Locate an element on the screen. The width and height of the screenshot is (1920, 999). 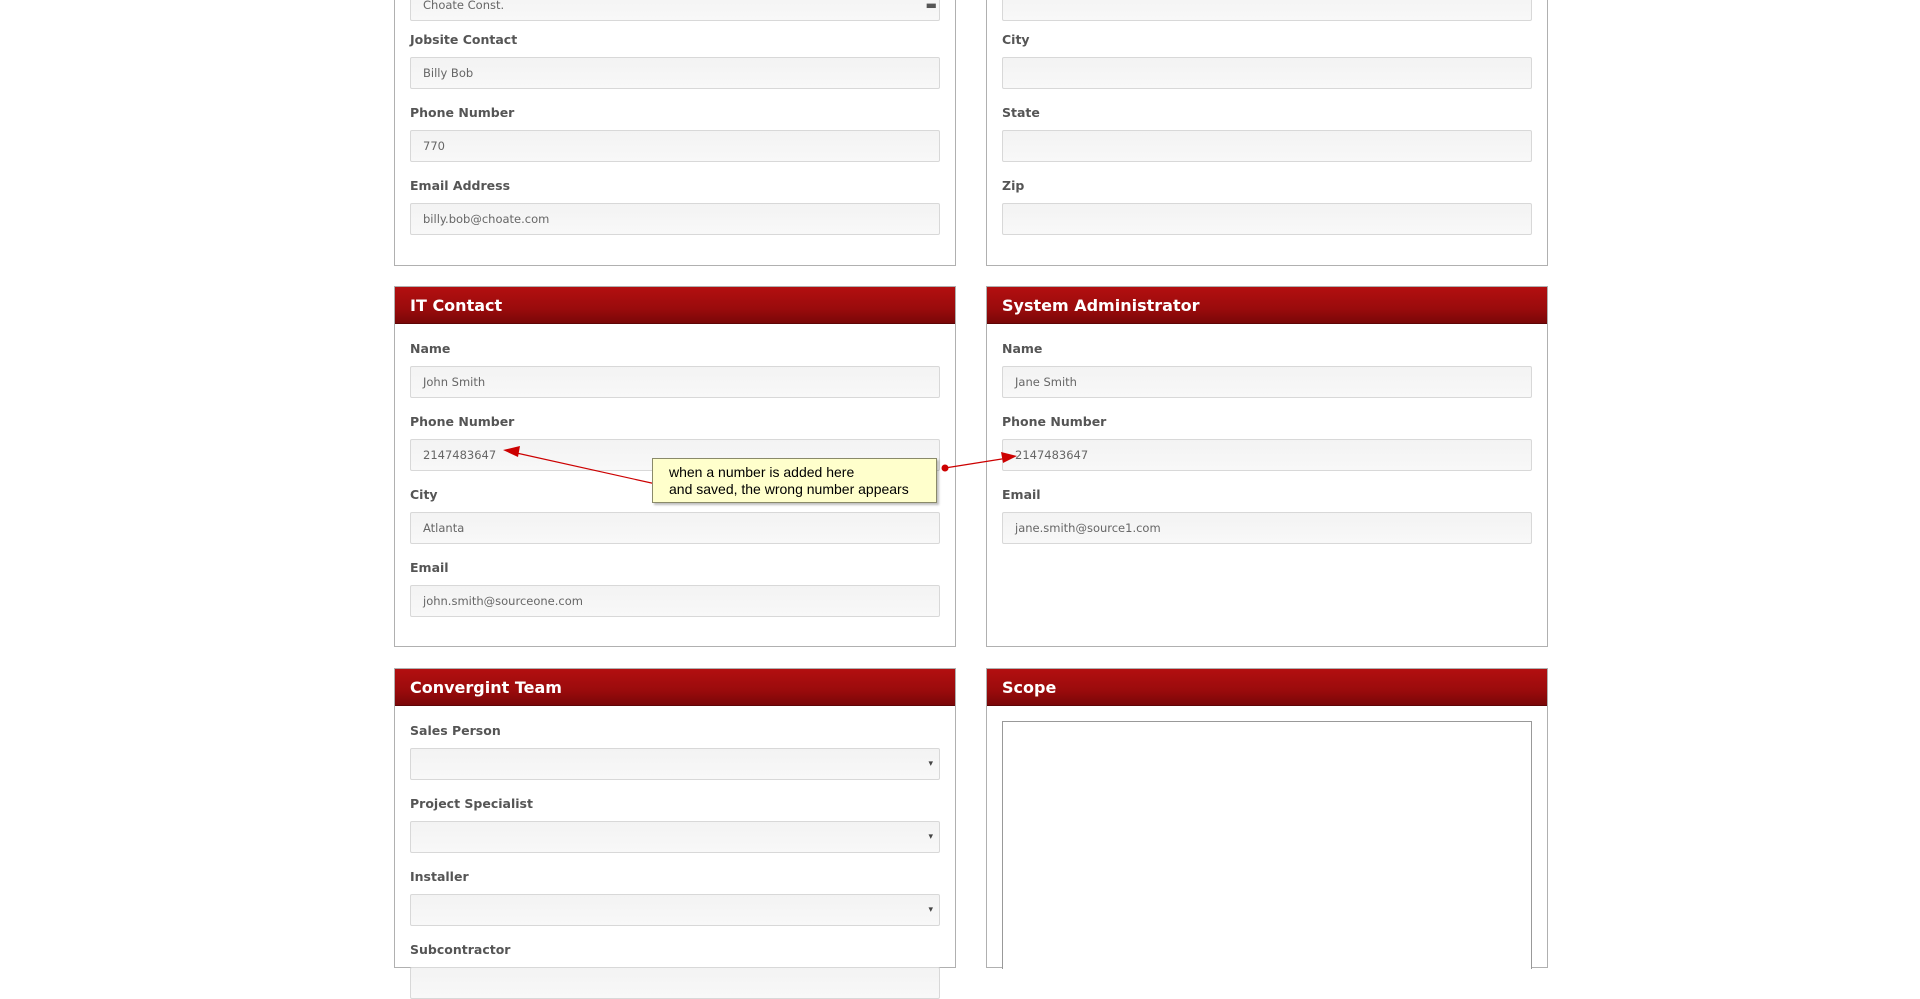
annotation-arrow-left is located at coordinates (584, 468).